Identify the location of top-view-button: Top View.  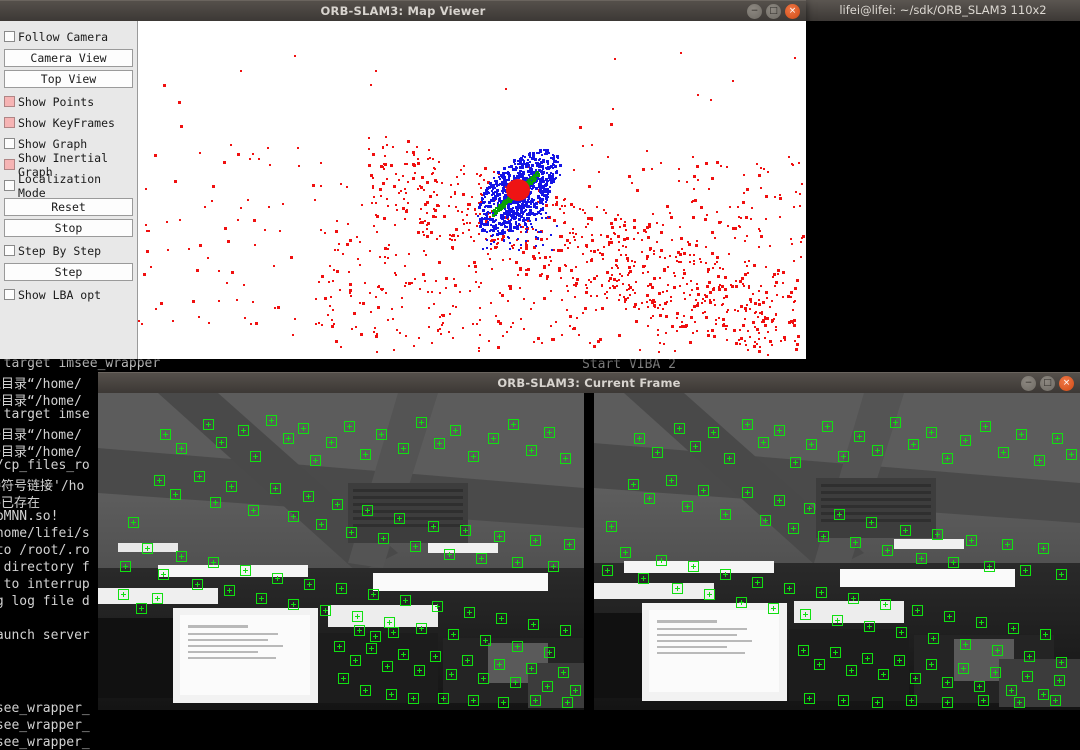
(68, 79).